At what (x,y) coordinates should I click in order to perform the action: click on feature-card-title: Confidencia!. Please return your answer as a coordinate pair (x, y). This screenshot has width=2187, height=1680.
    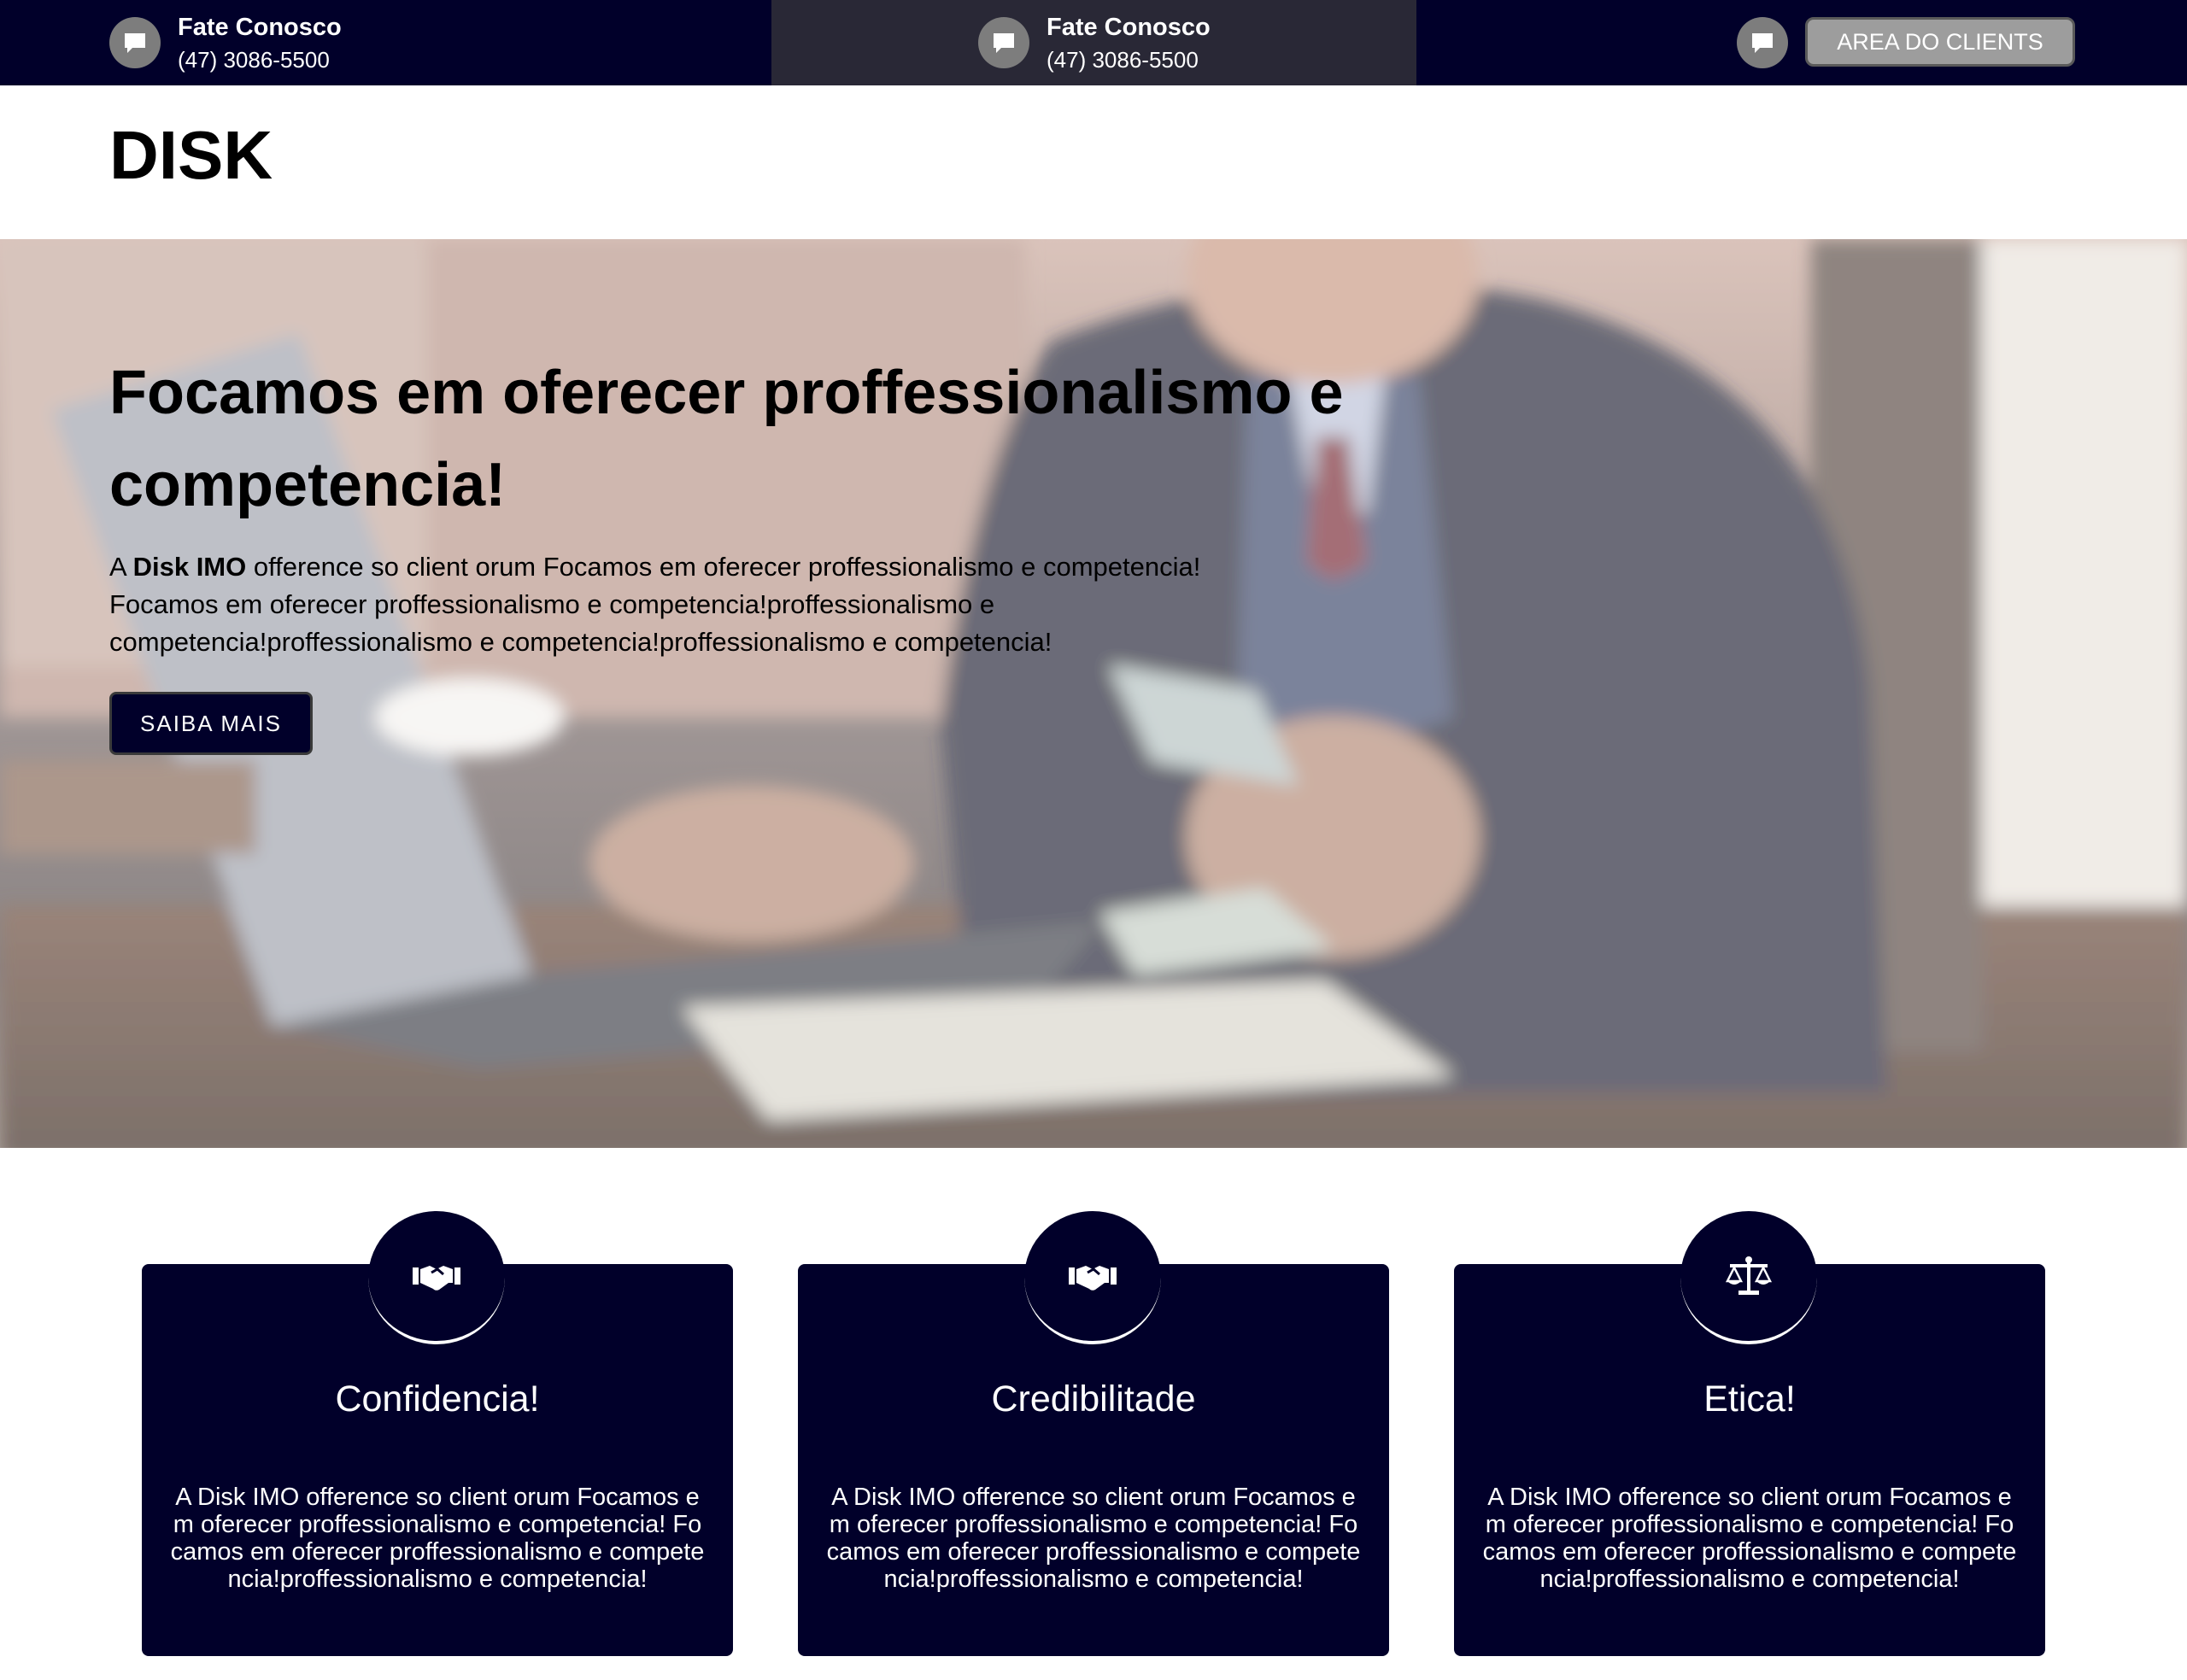
    Looking at the image, I should click on (437, 1400).